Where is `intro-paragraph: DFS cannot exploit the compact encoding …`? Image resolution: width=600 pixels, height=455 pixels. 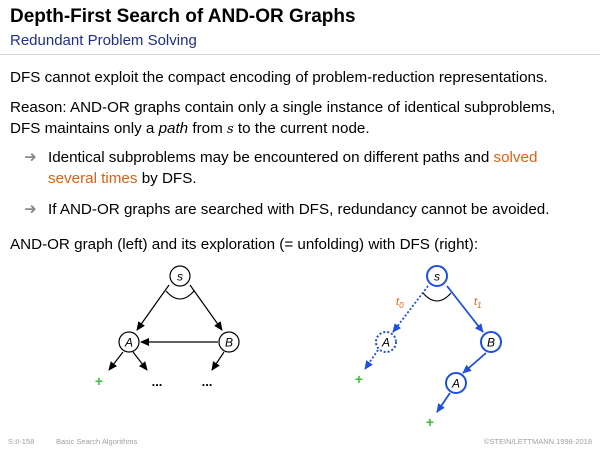 intro-paragraph: DFS cannot exploit the compact encoding … is located at coordinates (279, 77).